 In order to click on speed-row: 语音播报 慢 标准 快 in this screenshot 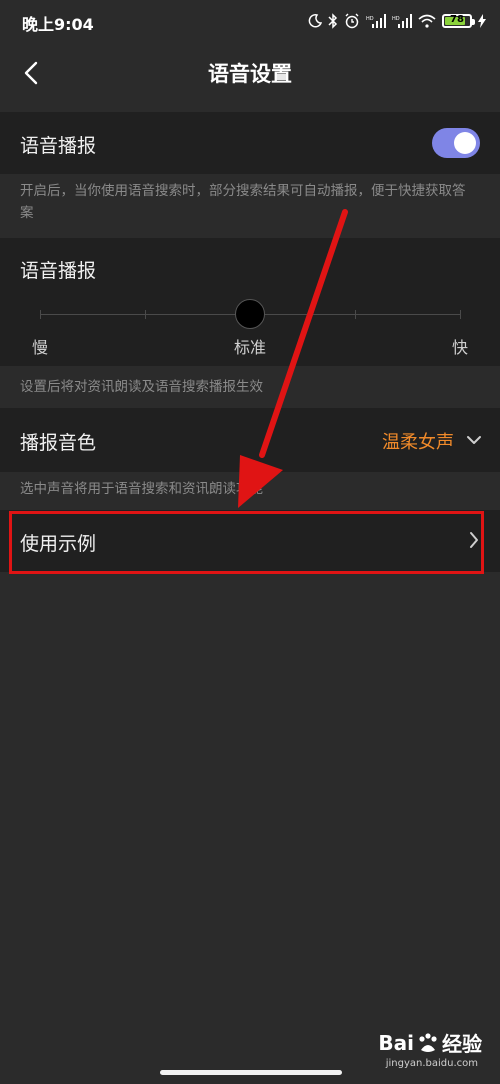, I will do `click(250, 302)`.